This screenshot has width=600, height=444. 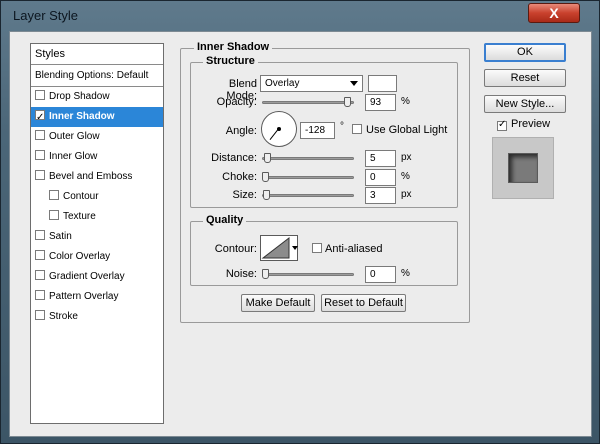 I want to click on noise-unit: %, so click(x=405, y=273).